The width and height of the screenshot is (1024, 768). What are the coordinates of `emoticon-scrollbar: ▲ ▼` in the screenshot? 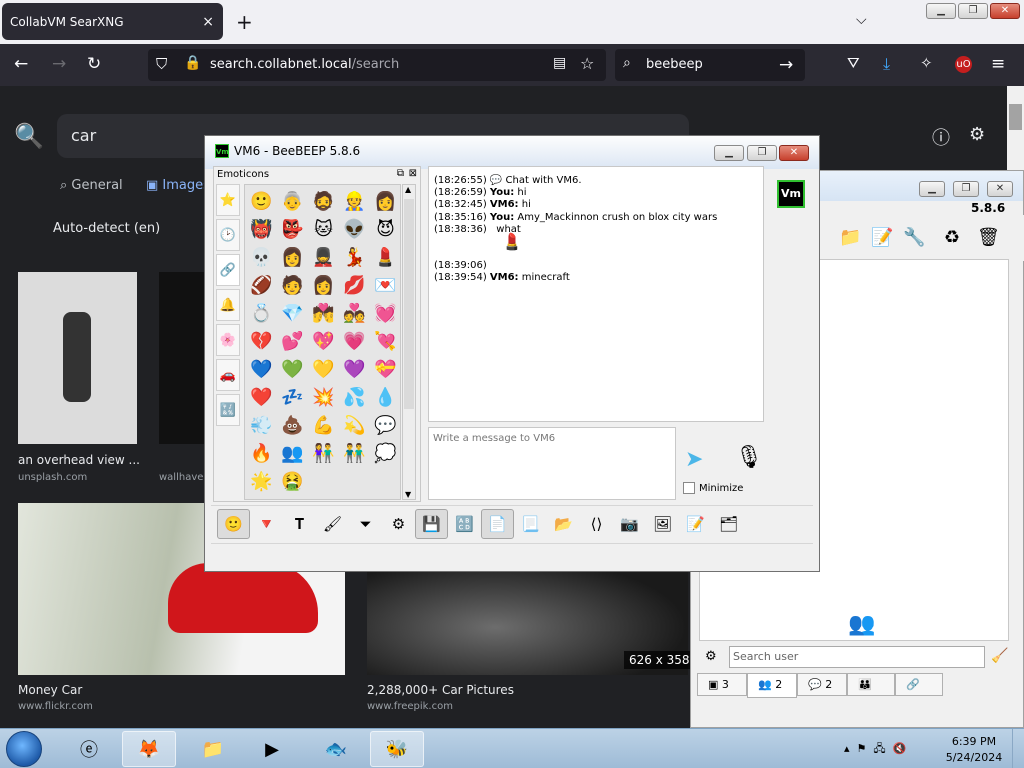 It's located at (409, 342).